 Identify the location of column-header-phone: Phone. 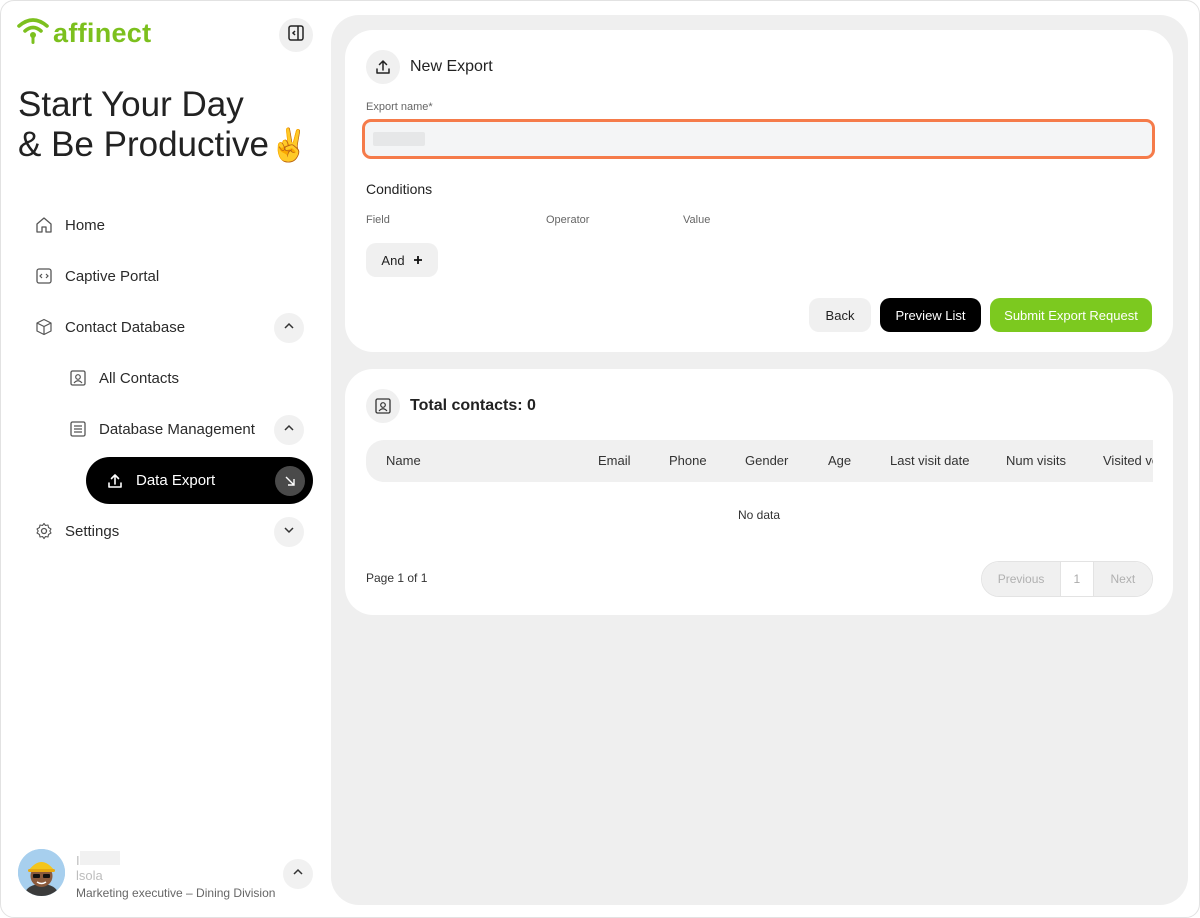
(688, 460).